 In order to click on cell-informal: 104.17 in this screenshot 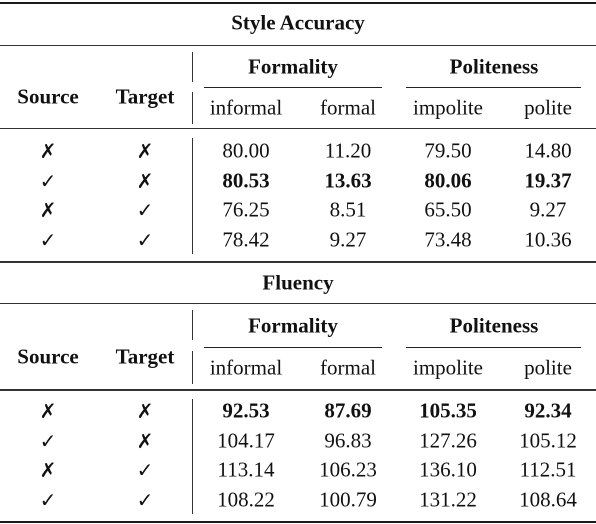, I will do `click(246, 440)`.